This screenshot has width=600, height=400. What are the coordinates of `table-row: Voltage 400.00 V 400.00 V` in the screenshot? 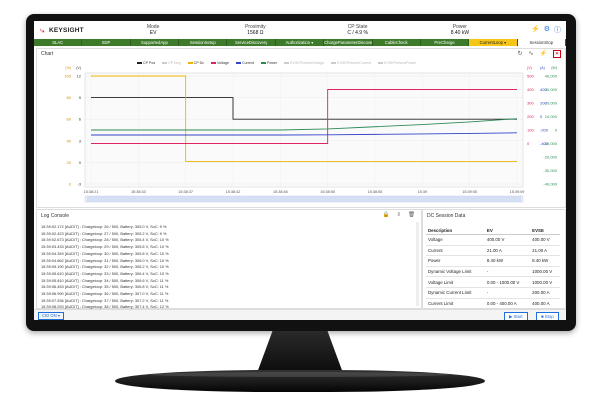 It's located at (493, 240).